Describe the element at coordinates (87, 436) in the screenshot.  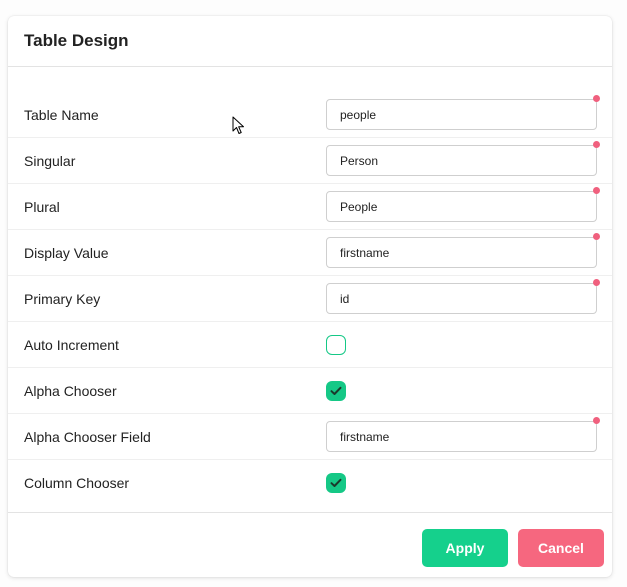
I see `alpha-chooser-field-label: Alpha Chooser Field` at that location.